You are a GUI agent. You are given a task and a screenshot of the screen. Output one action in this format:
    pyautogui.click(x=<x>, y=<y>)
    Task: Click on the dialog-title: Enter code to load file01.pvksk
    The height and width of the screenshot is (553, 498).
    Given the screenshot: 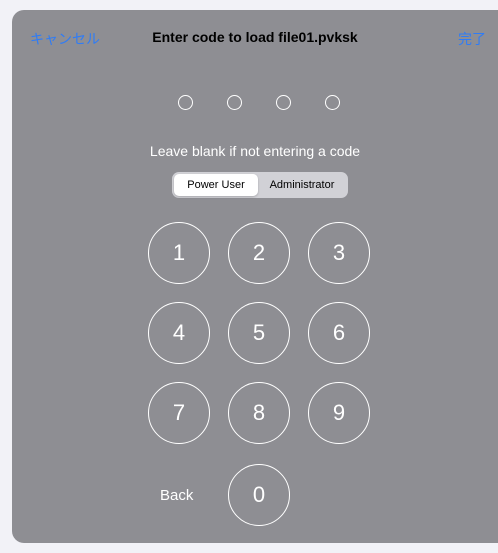 What is the action you would take?
    pyautogui.click(x=255, y=37)
    